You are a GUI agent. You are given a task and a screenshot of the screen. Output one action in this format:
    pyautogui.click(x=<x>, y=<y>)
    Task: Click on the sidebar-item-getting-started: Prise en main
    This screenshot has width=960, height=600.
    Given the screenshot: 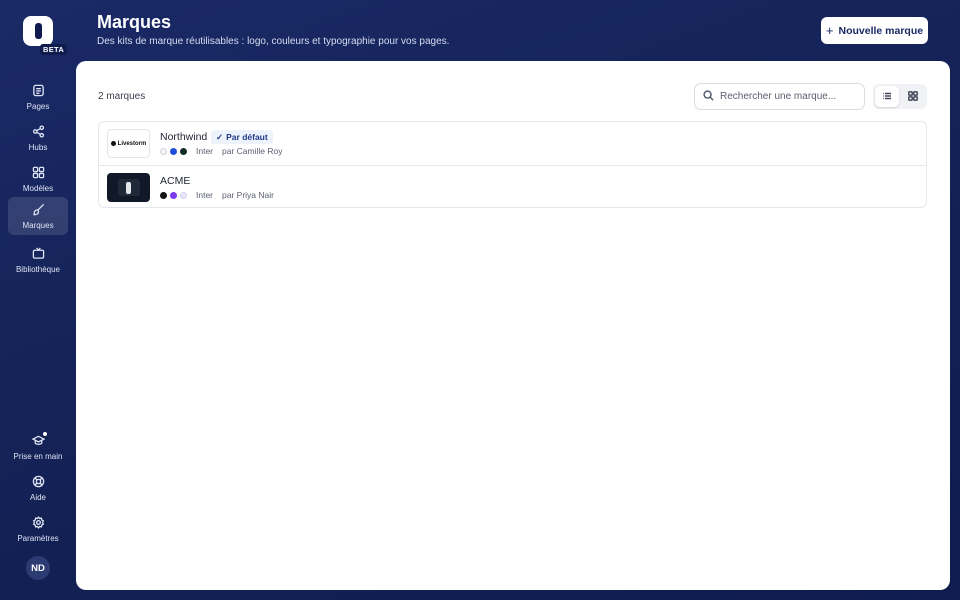 What is the action you would take?
    pyautogui.click(x=38, y=447)
    